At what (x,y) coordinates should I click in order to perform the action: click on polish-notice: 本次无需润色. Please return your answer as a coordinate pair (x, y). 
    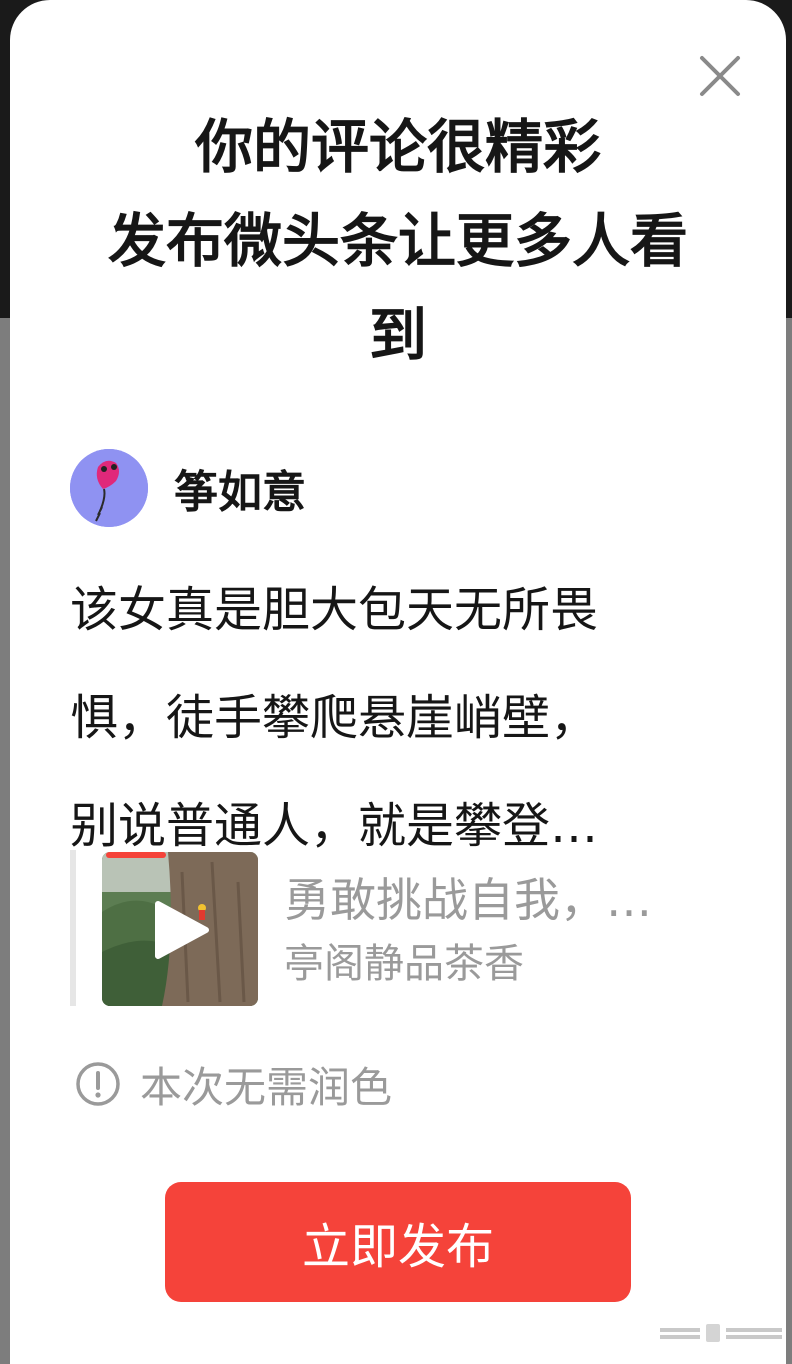
    Looking at the image, I should click on (233, 1084).